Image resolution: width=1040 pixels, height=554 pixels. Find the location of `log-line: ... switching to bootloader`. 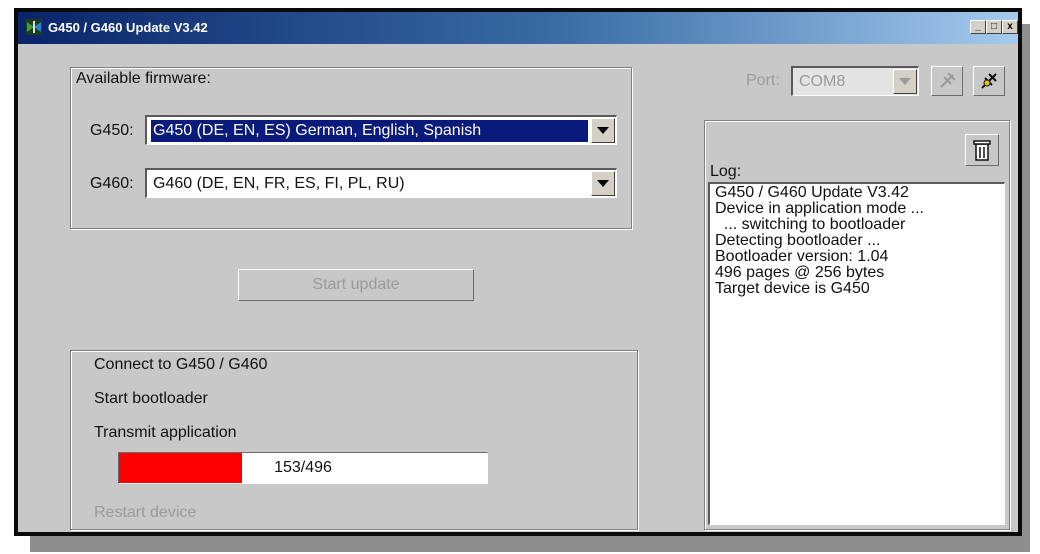

log-line: ... switching to bootloader is located at coordinates (810, 224).